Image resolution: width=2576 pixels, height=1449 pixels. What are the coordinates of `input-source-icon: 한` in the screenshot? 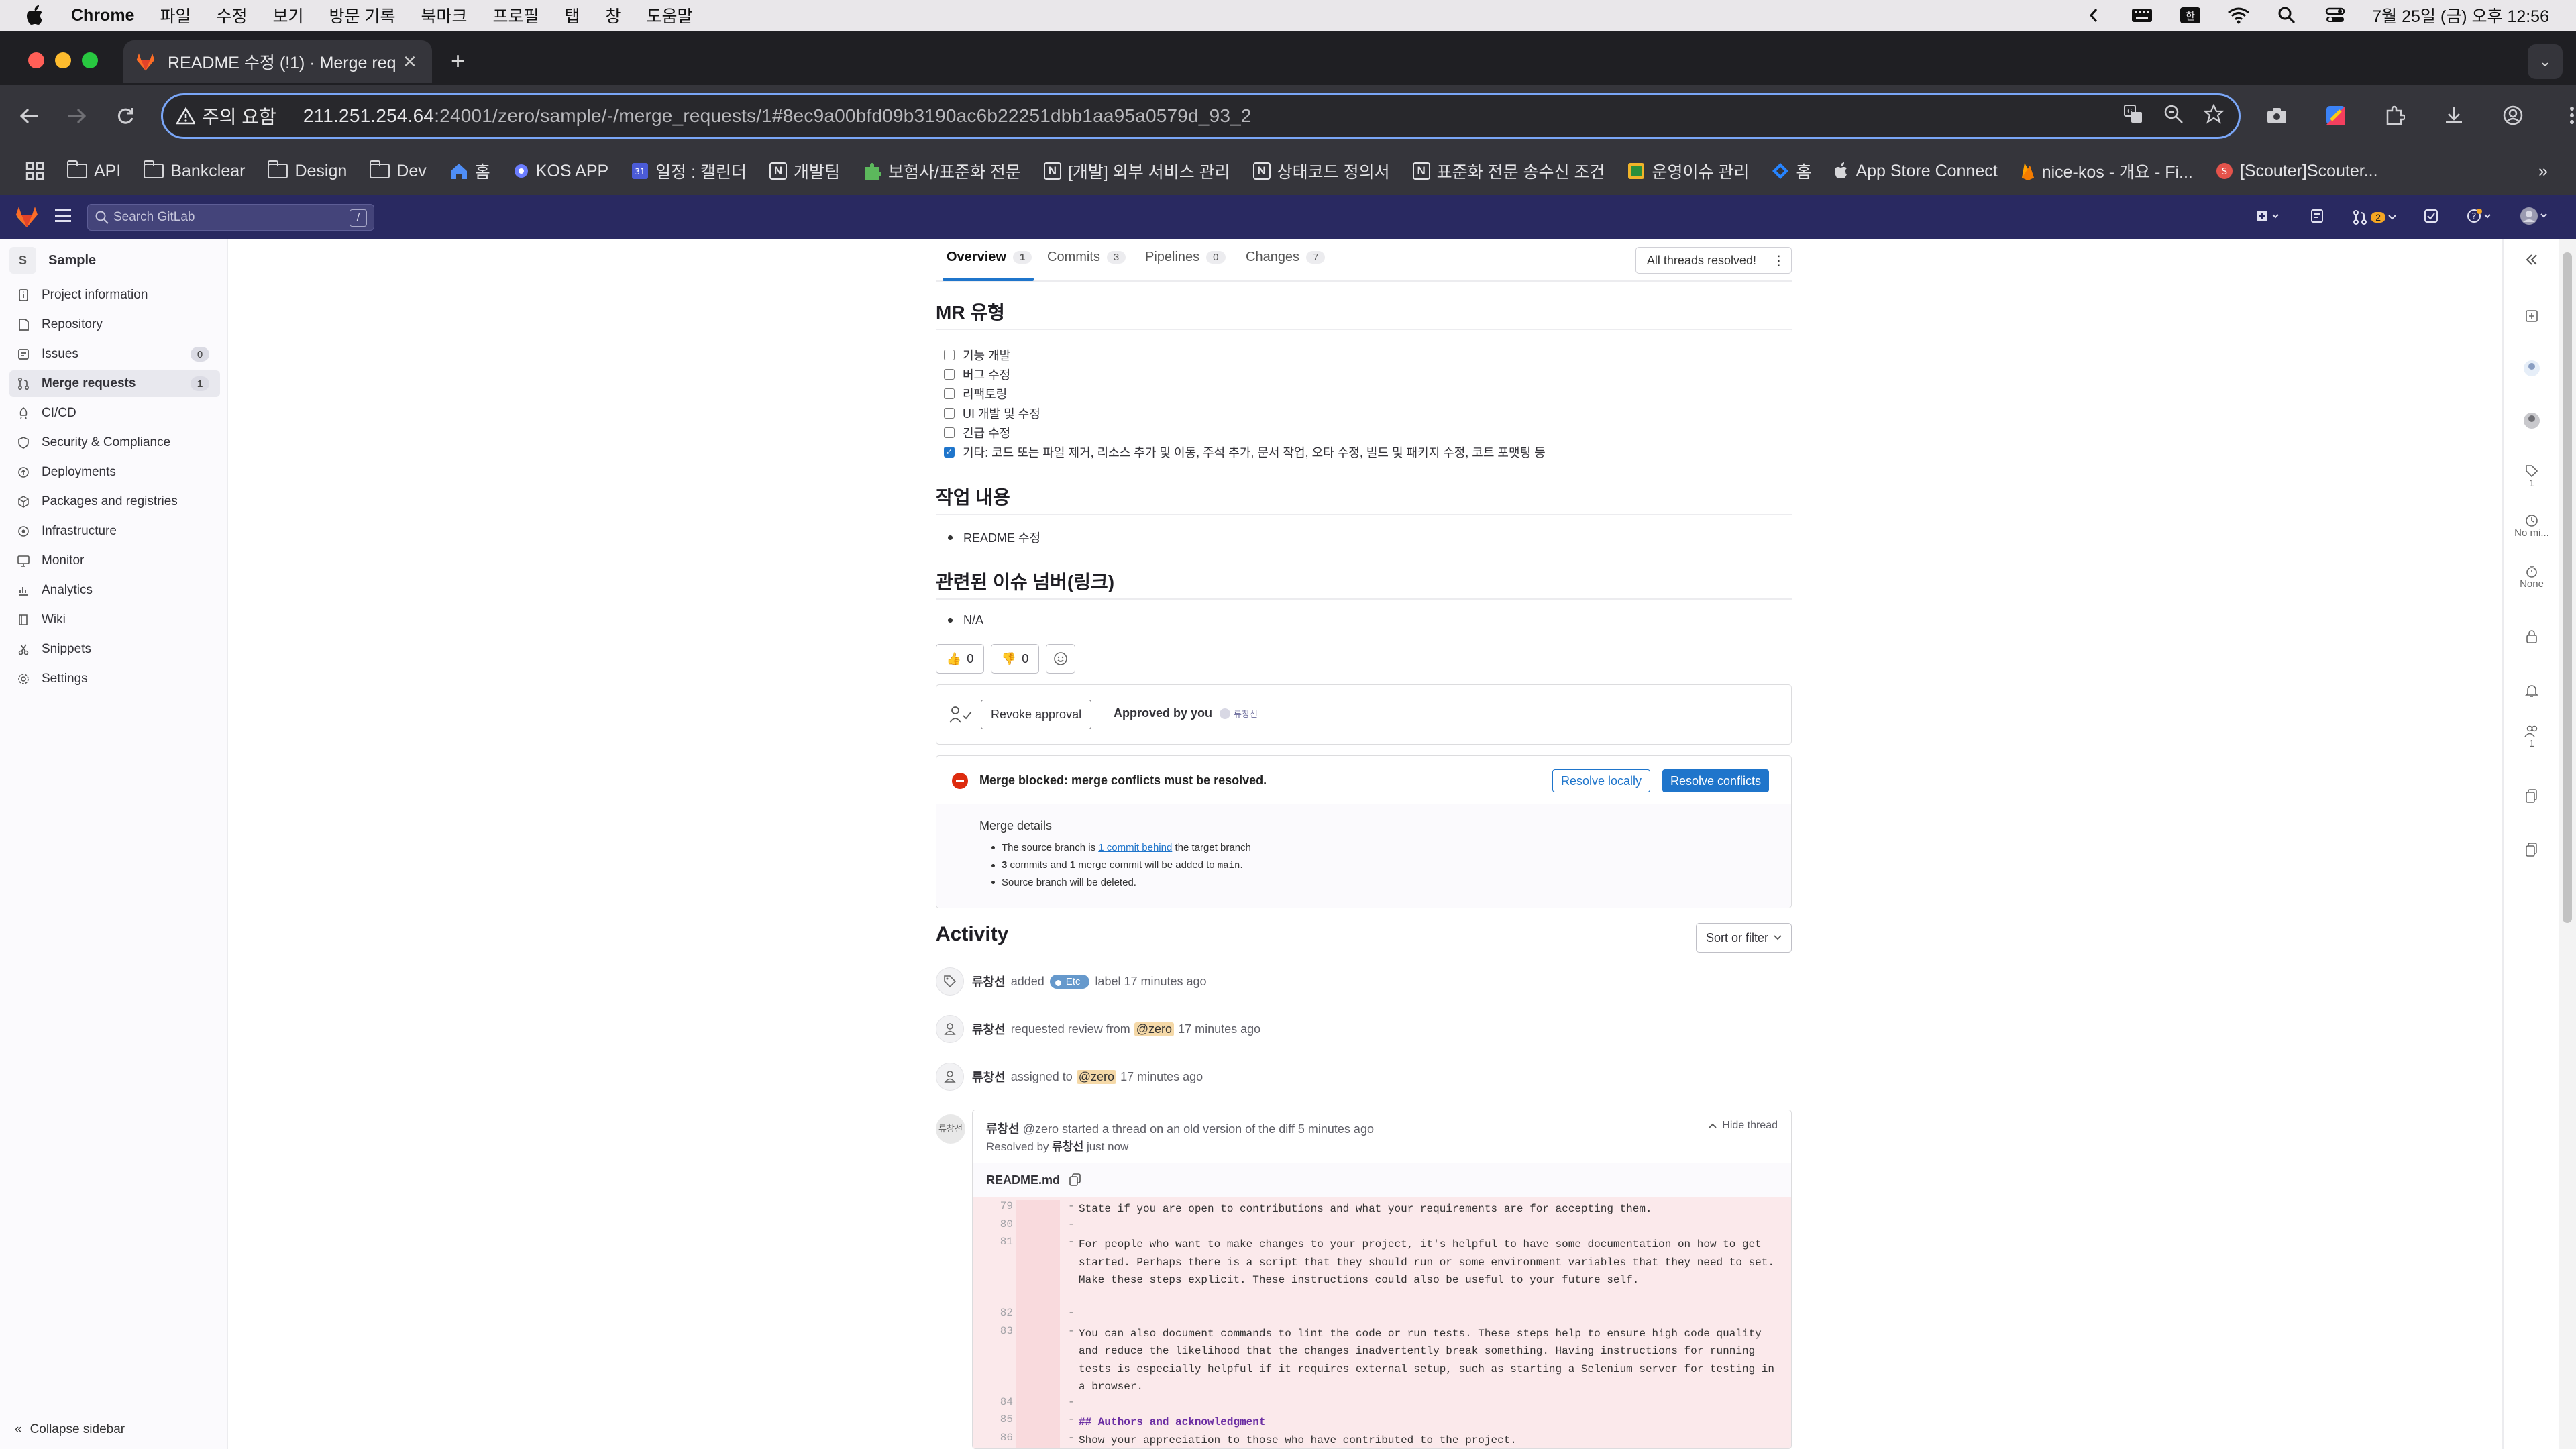 It's located at (2190, 15).